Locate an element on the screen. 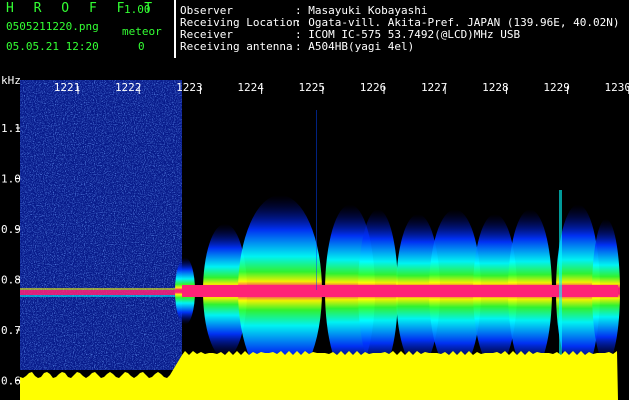  x-tick-label: 1229 is located at coordinates (556, 87).